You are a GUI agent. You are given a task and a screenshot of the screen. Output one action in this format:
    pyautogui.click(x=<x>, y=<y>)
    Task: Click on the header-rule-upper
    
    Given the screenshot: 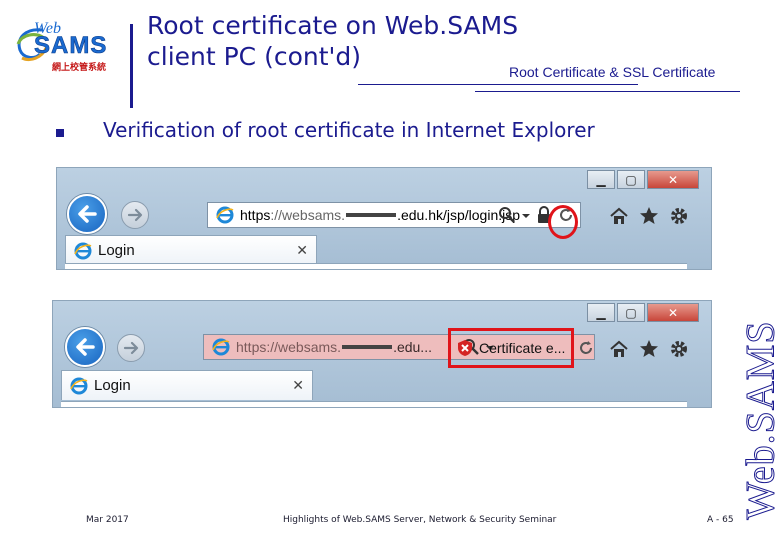 What is the action you would take?
    pyautogui.click(x=498, y=84)
    